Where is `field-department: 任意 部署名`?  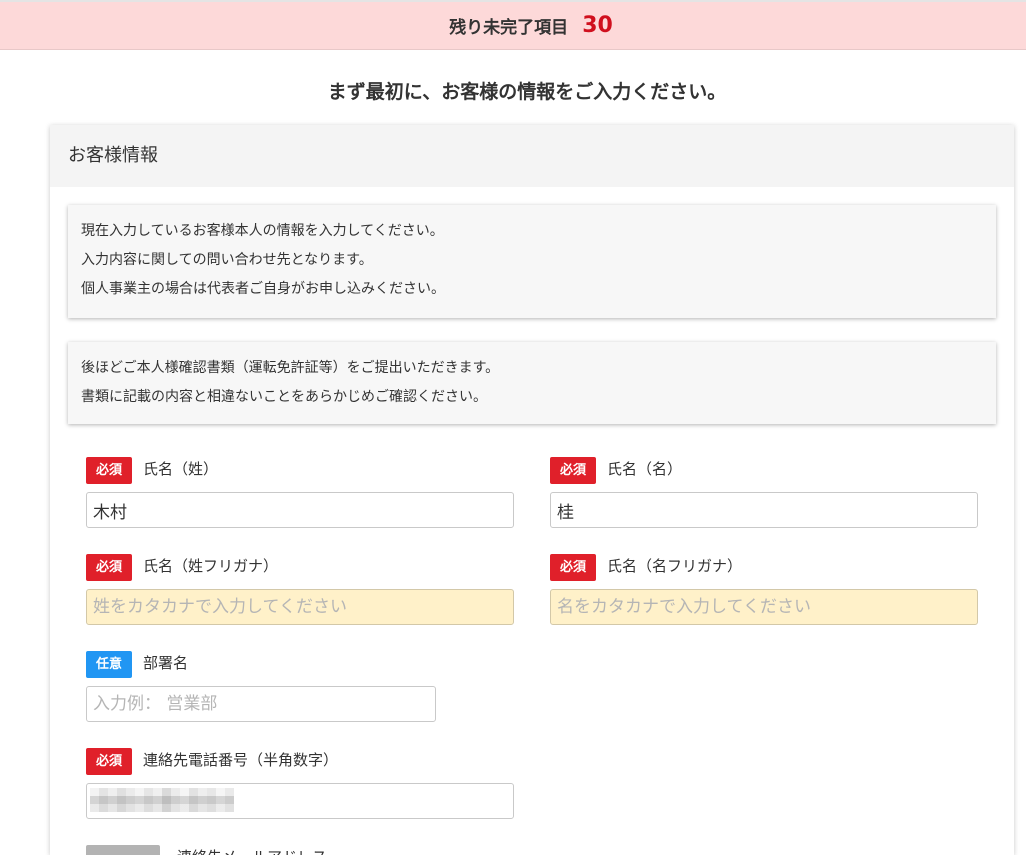
field-department: 任意 部署名 is located at coordinates (300, 686).